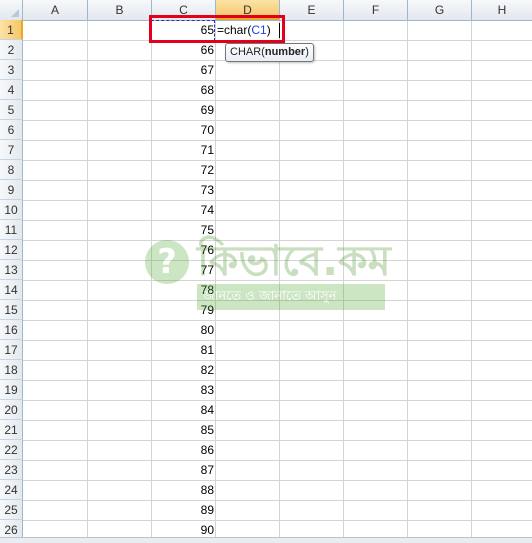 The height and width of the screenshot is (543, 532). What do you see at coordinates (11, 510) in the screenshot?
I see `row-header: 25` at bounding box center [11, 510].